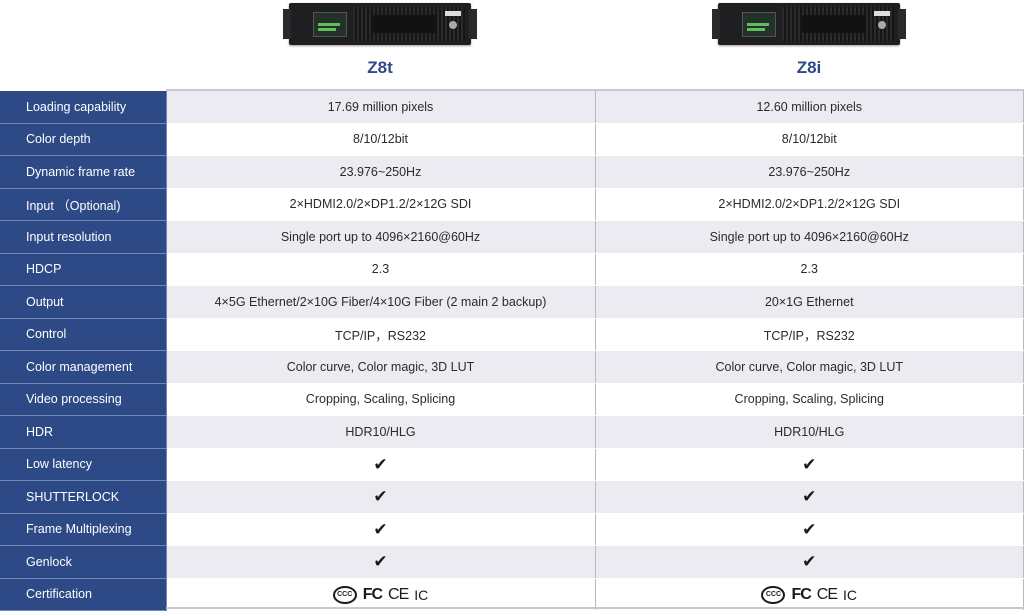 The image size is (1024, 611). Describe the element at coordinates (809, 67) in the screenshot. I see `product-name: Z8i` at that location.